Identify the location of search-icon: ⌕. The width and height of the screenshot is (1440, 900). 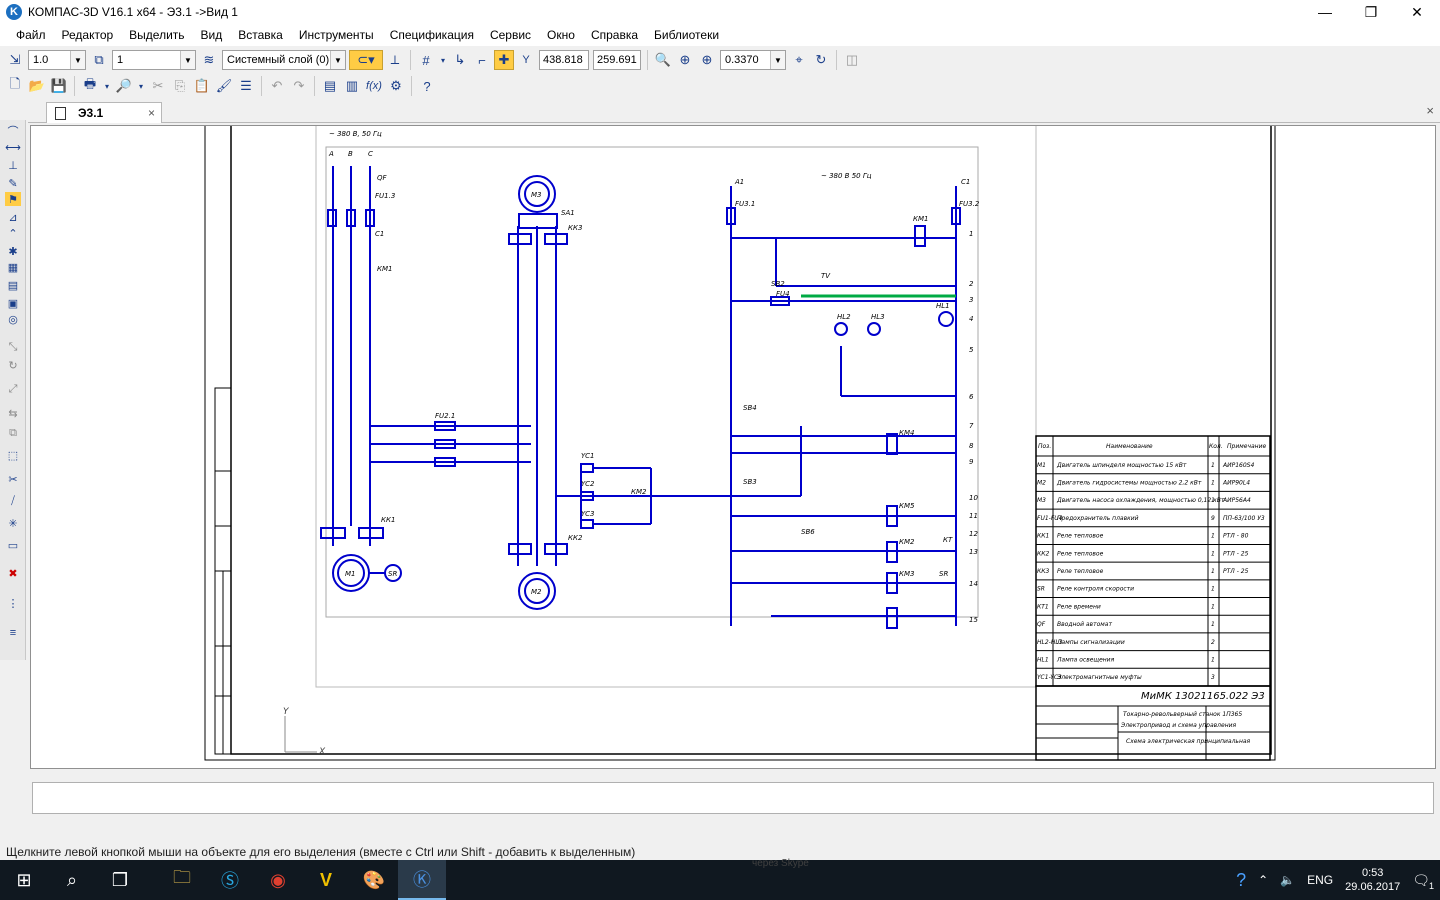
(72, 880).